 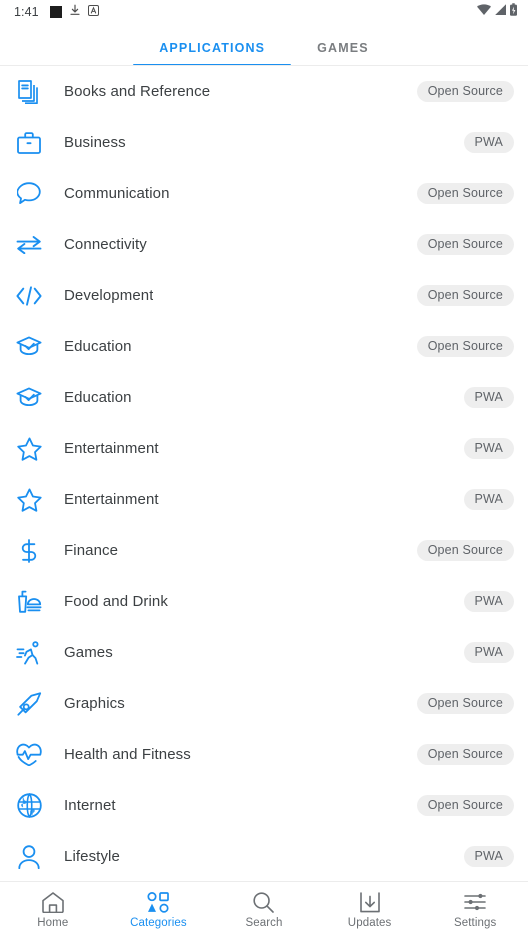 I want to click on category-label: Food and Drink, so click(x=116, y=601).